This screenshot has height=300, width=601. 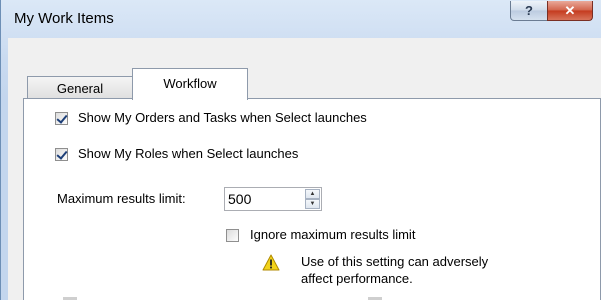 I want to click on help-button: ?, so click(x=529, y=11).